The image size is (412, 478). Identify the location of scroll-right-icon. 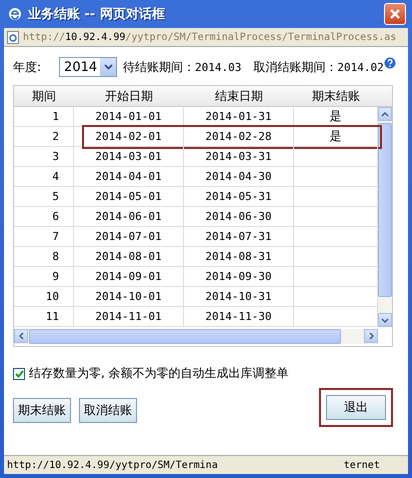
(371, 336).